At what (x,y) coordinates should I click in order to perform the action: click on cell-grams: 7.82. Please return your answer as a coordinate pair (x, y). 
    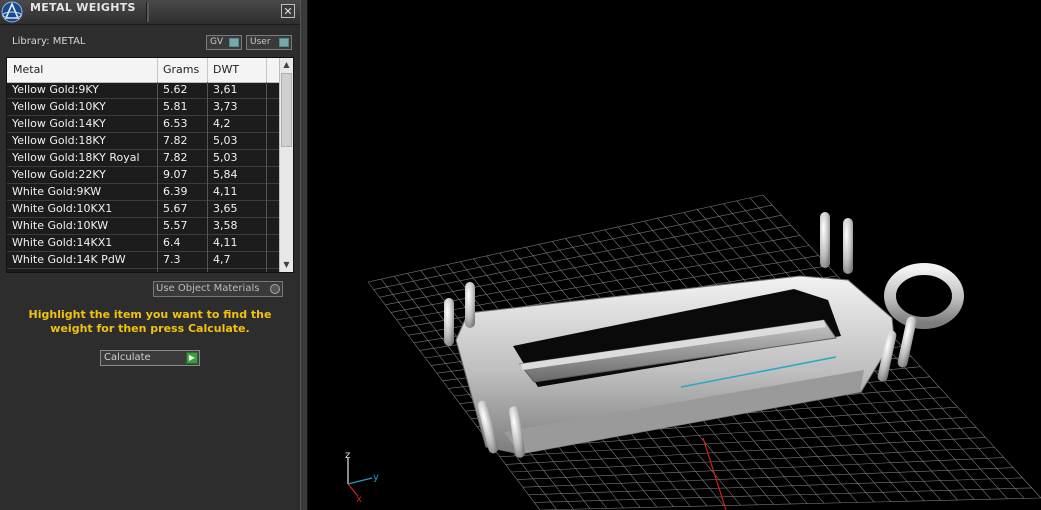
    Looking at the image, I should click on (175, 157).